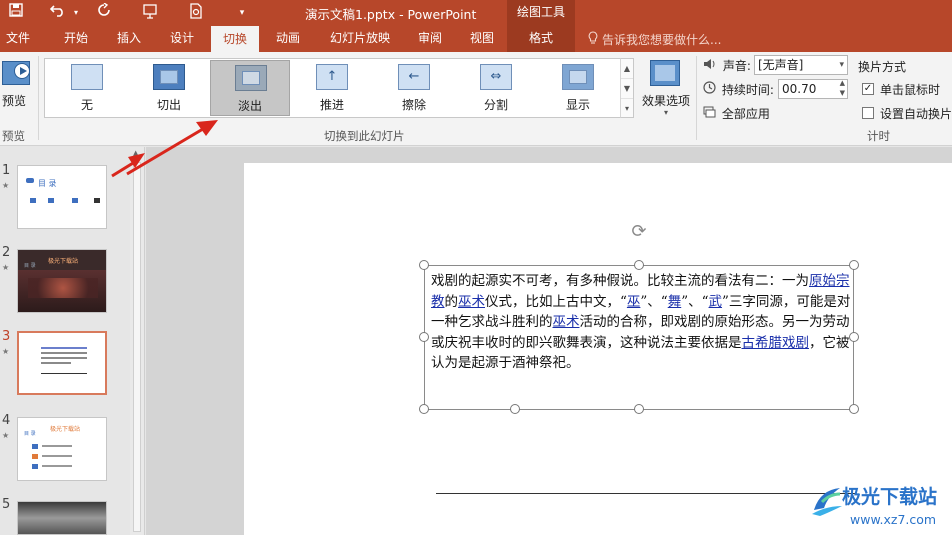  I want to click on gallery-scroll: ▲ ▼ ▾, so click(627, 88).